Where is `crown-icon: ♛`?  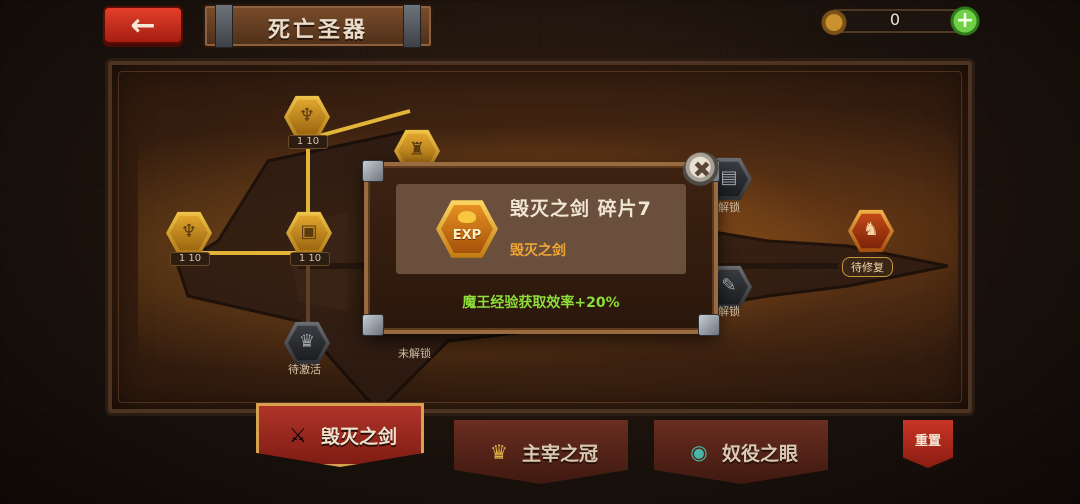
crown-icon: ♛ is located at coordinates (499, 452).